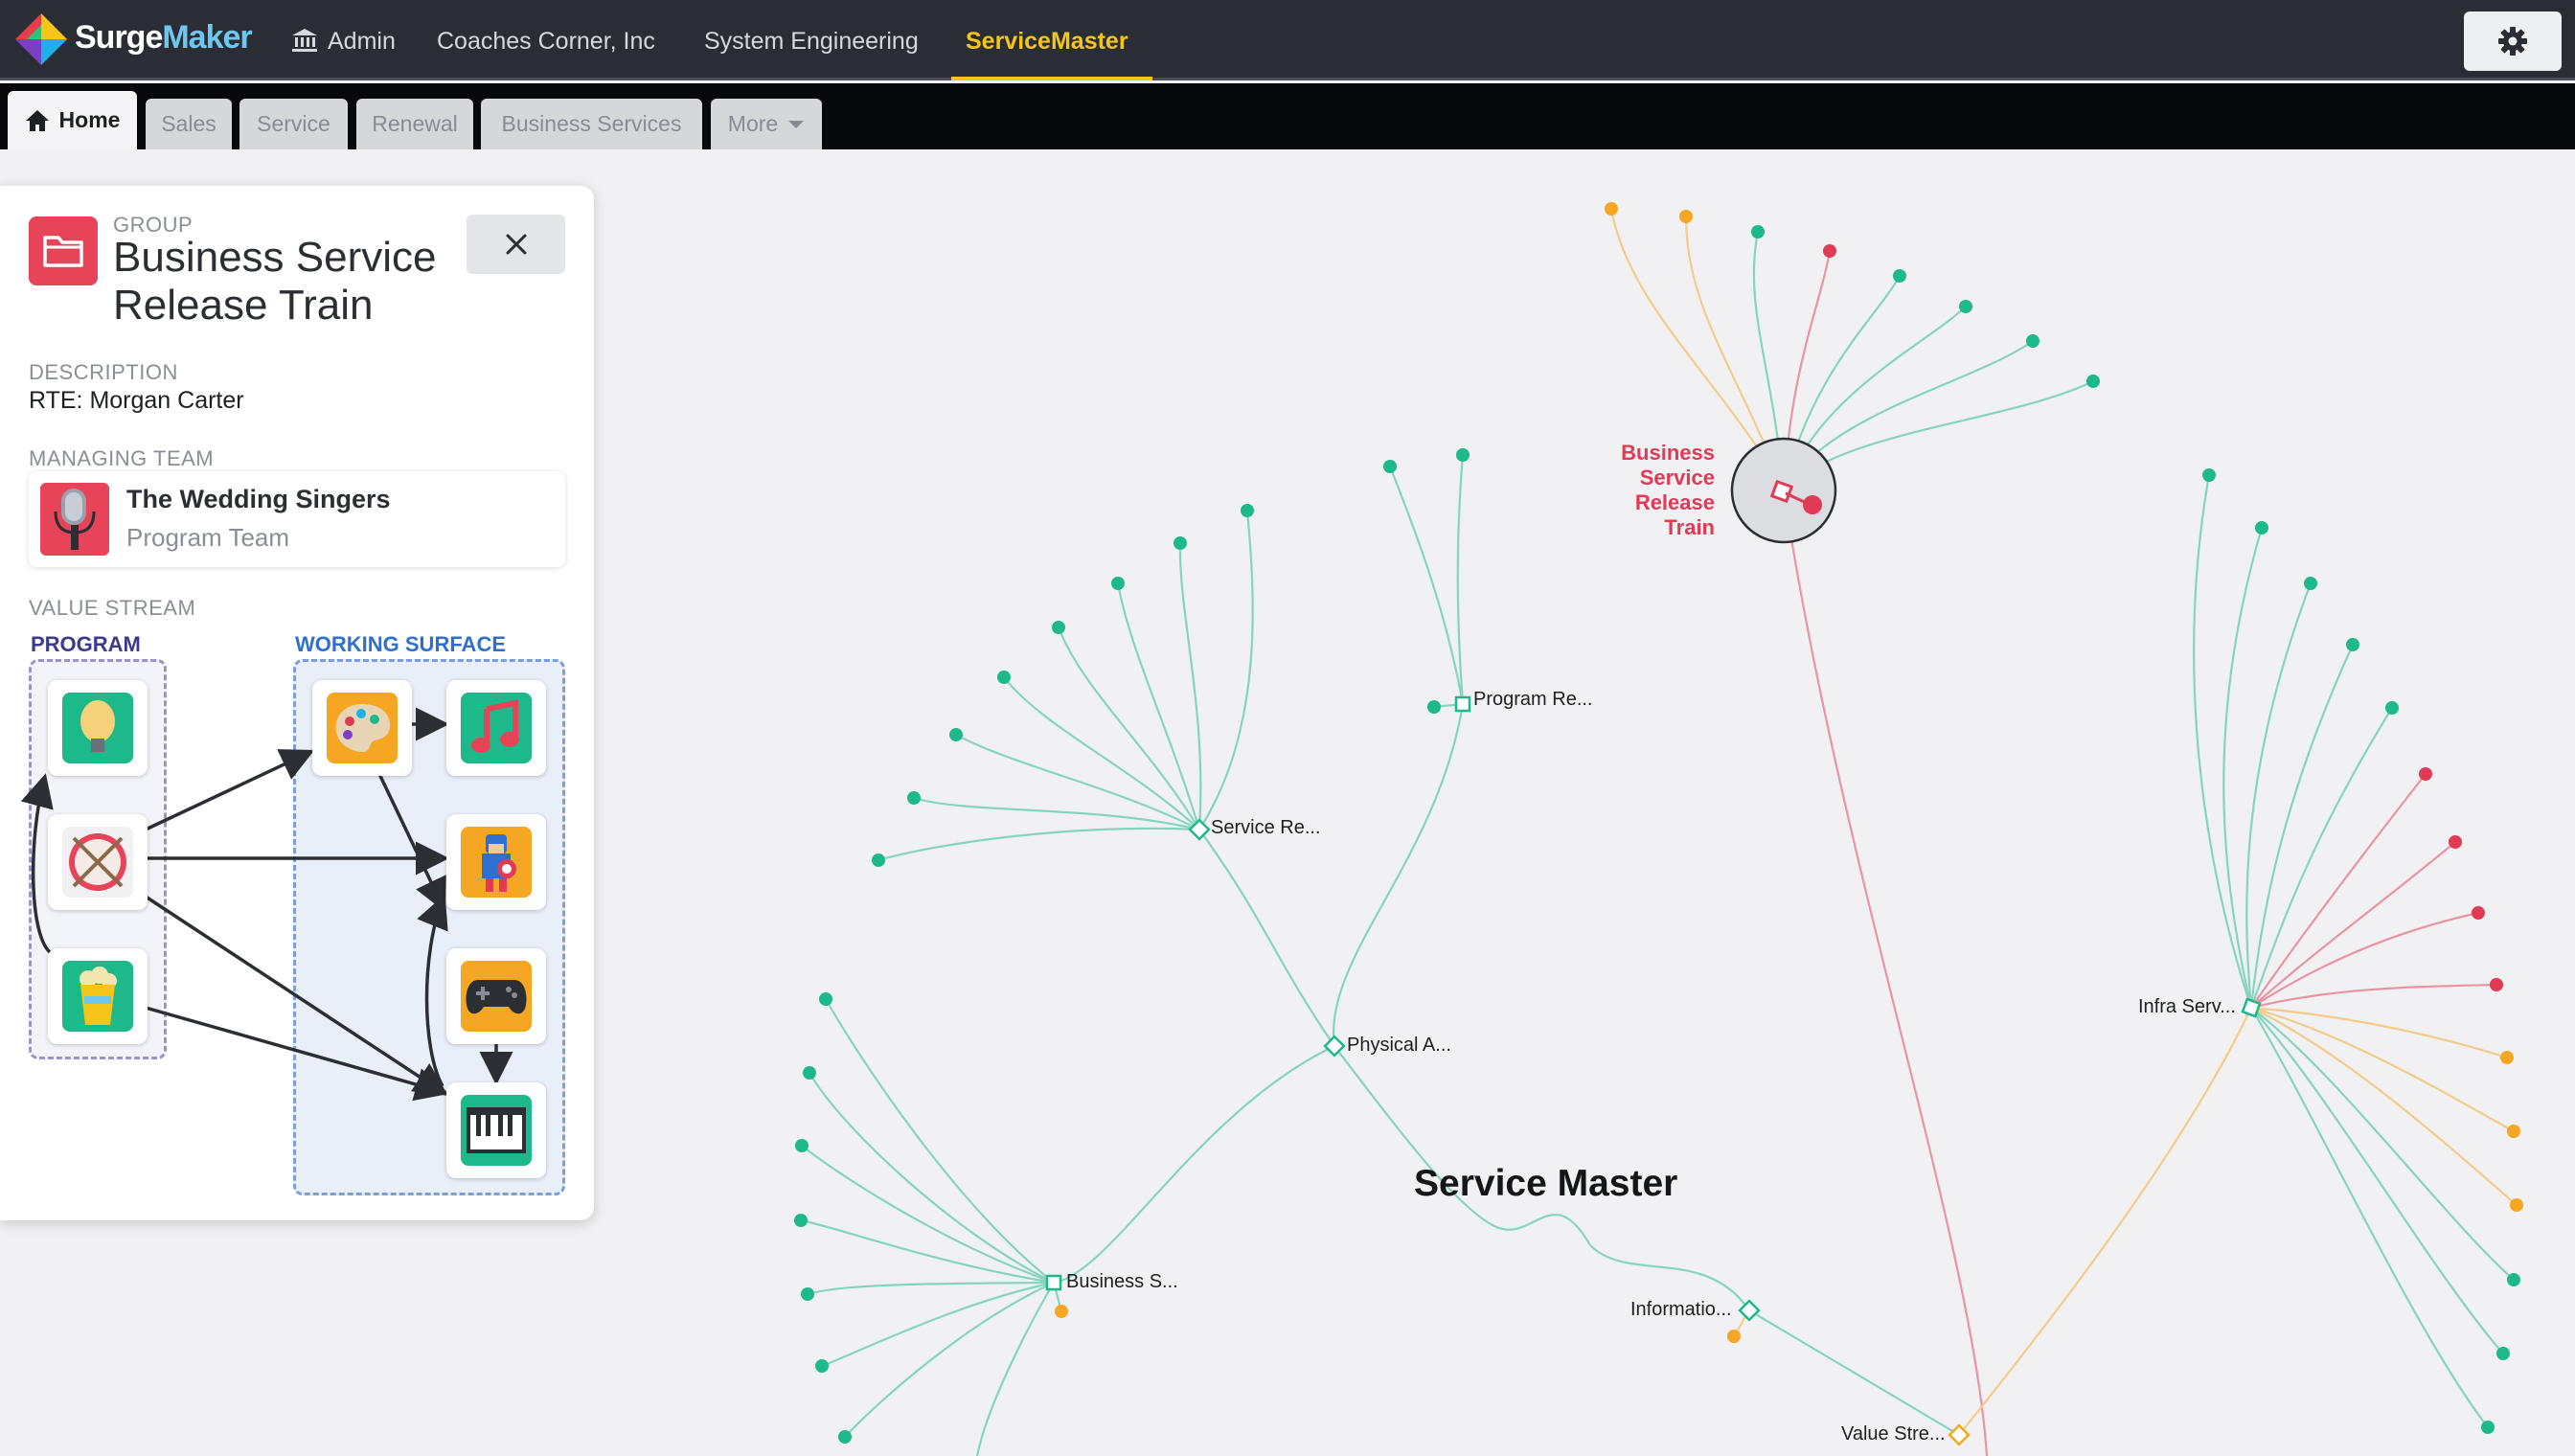 This screenshot has width=2575, height=1456. Describe the element at coordinates (86, 644) in the screenshot. I see `program-section-label: PROGRAM` at that location.